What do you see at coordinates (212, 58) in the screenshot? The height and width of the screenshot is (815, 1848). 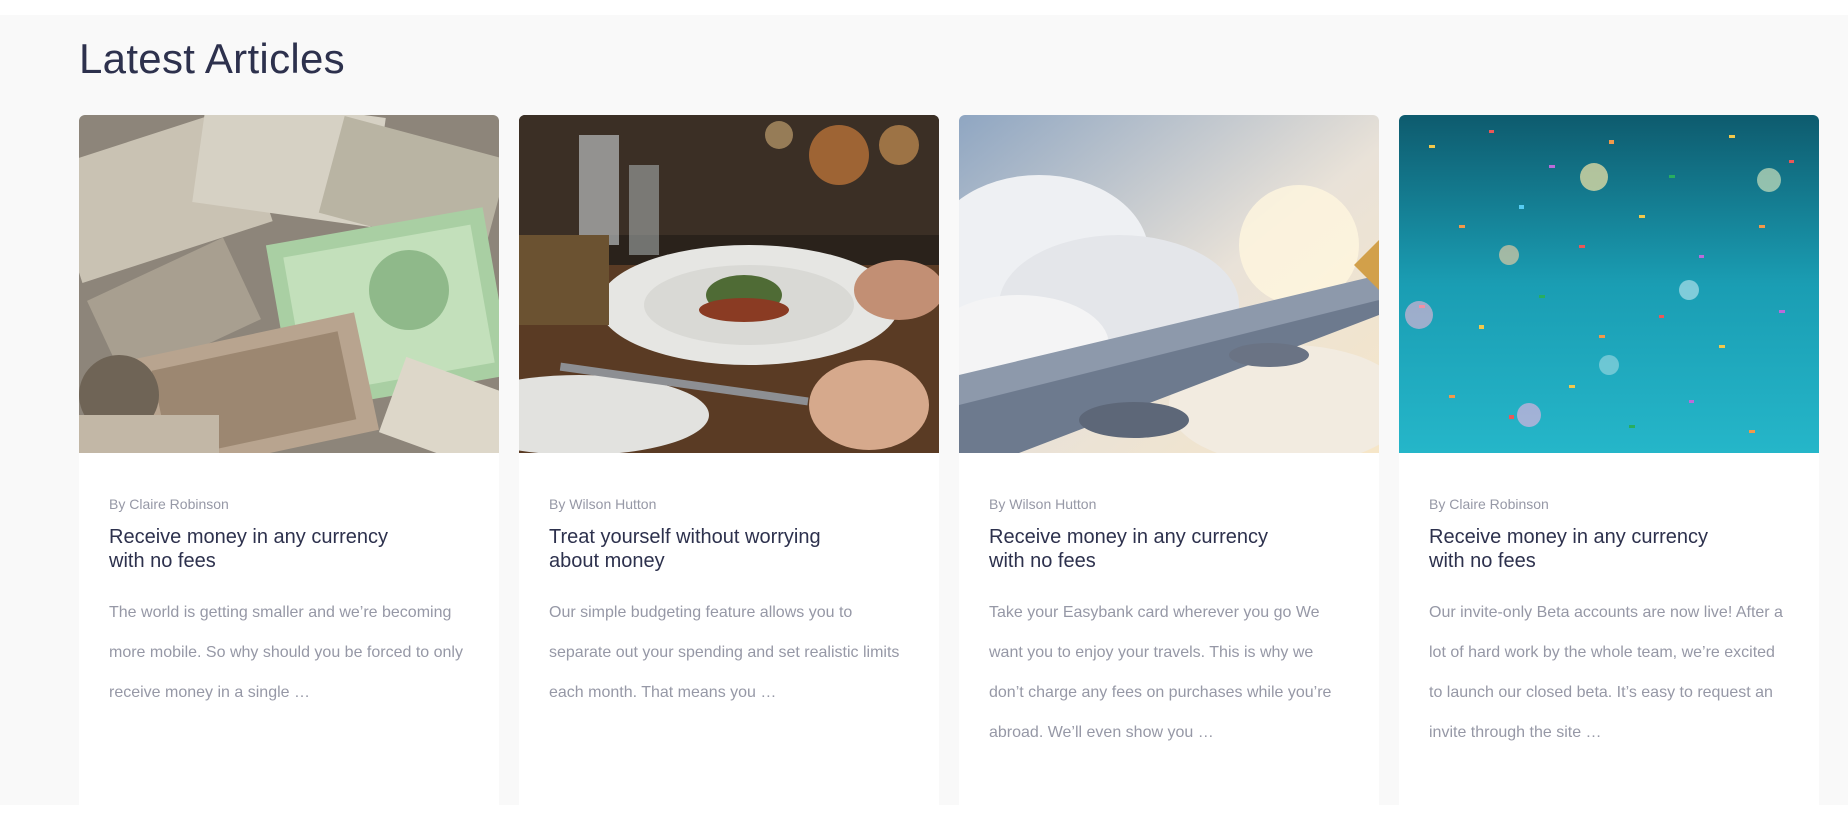 I see `section-title: Latest Articles` at bounding box center [212, 58].